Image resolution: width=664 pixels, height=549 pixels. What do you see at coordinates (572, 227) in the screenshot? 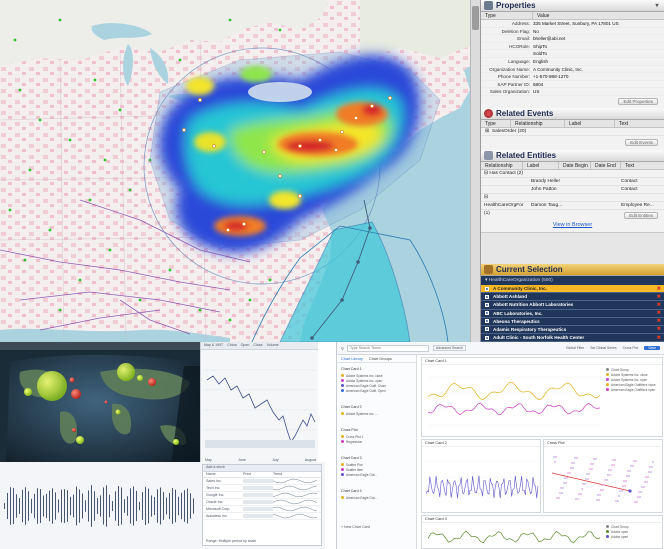
I see `view-in-browser-link: View in Browser` at bounding box center [572, 227].